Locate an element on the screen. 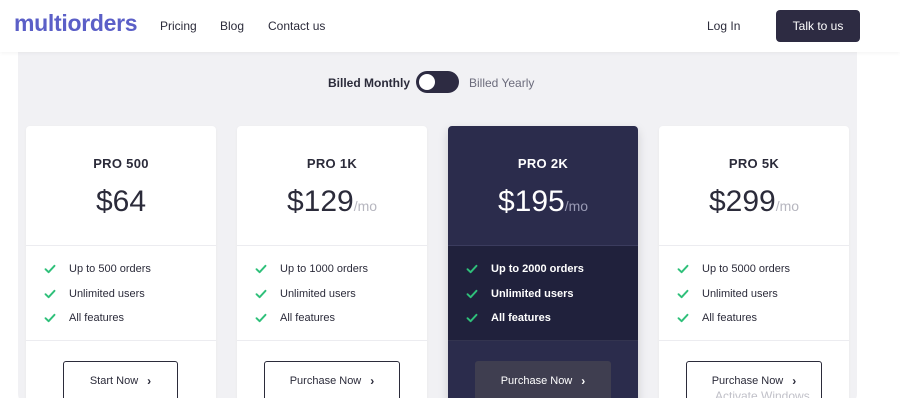  price-value: $129 is located at coordinates (320, 201).